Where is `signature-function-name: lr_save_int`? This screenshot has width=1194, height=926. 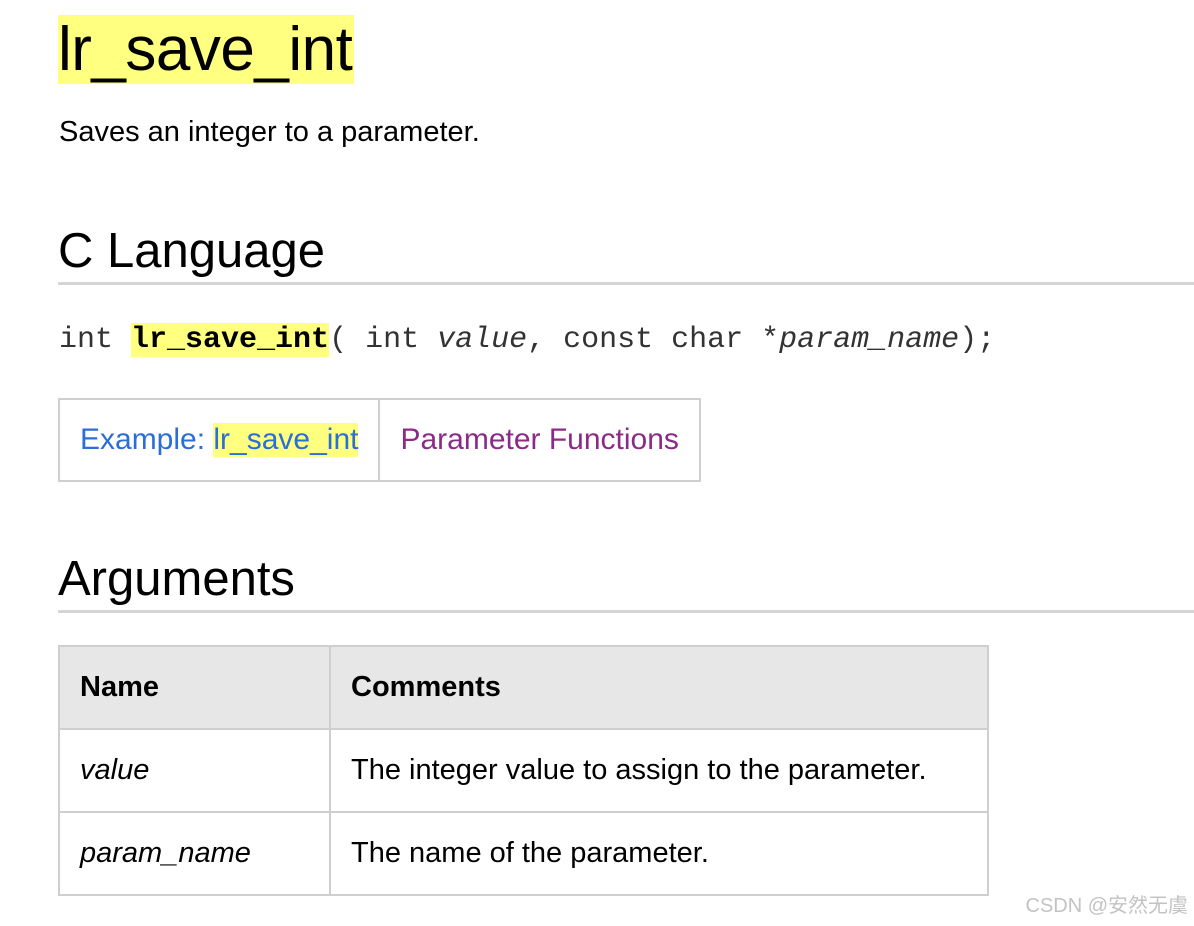 signature-function-name: lr_save_int is located at coordinates (230, 340).